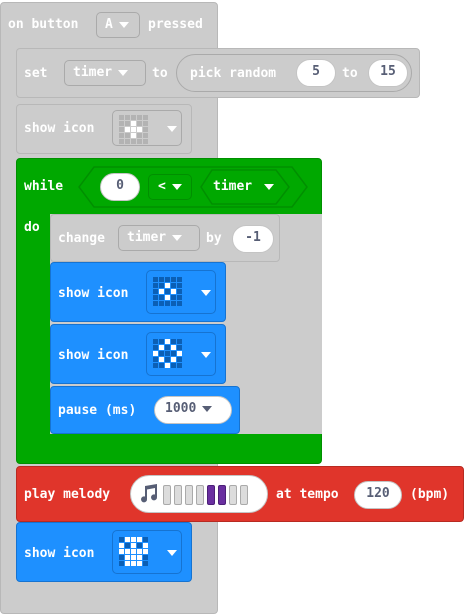 The height and width of the screenshot is (616, 464). What do you see at coordinates (430, 494) in the screenshot?
I see `bpm-label: (bpm)` at bounding box center [430, 494].